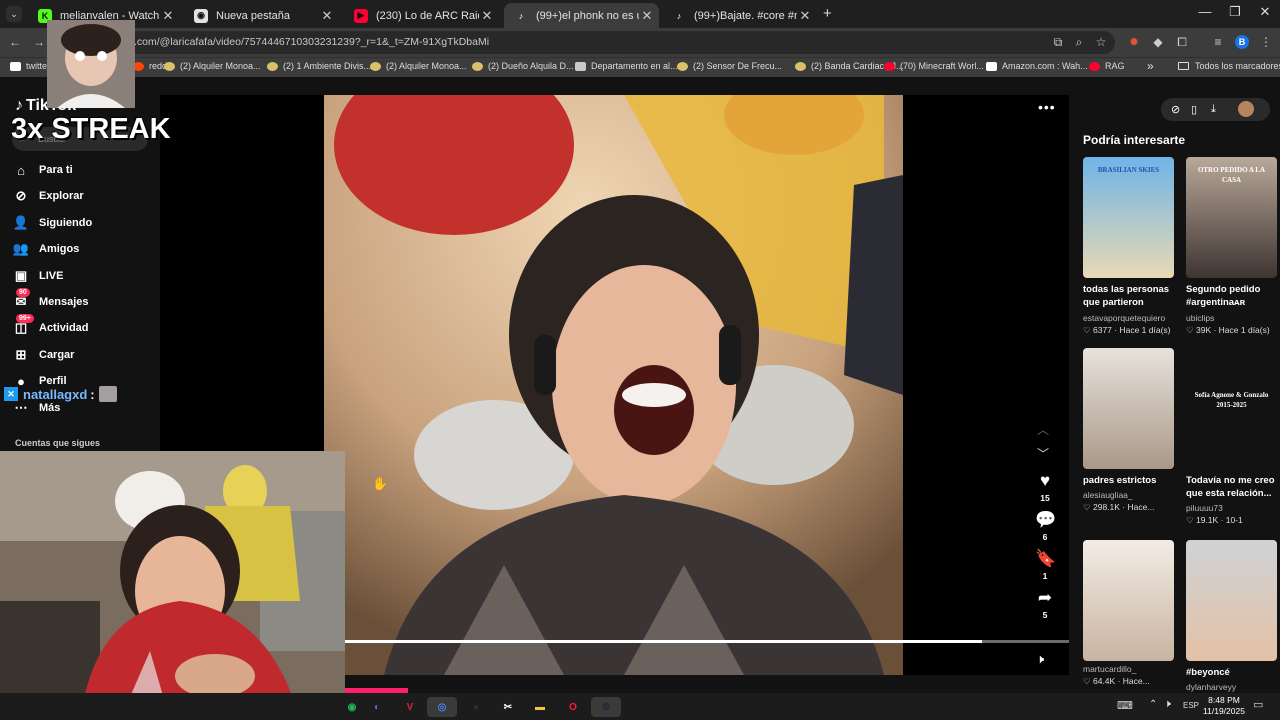 The image size is (1280, 720). I want to click on tab-5: ♪ (99+)Bajate. #core #nichecore✕, so click(739, 15).